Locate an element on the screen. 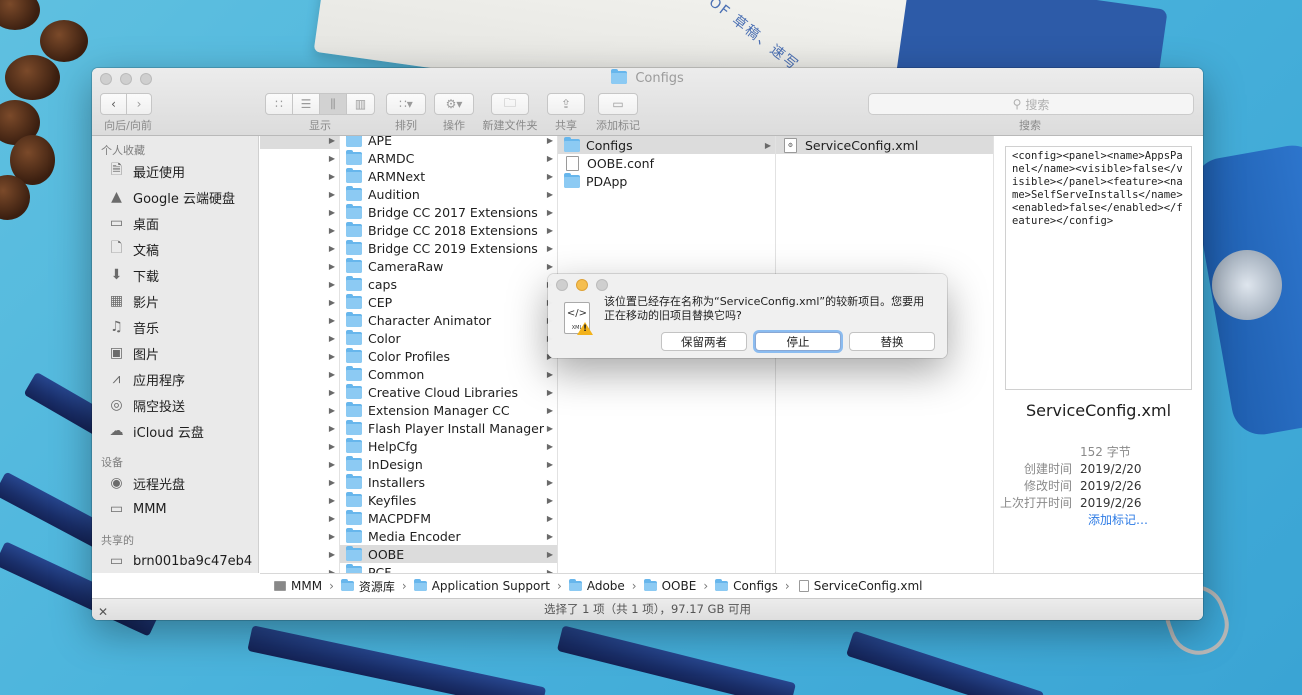  list-item-configs: Configs ▶ is located at coordinates (666, 145).